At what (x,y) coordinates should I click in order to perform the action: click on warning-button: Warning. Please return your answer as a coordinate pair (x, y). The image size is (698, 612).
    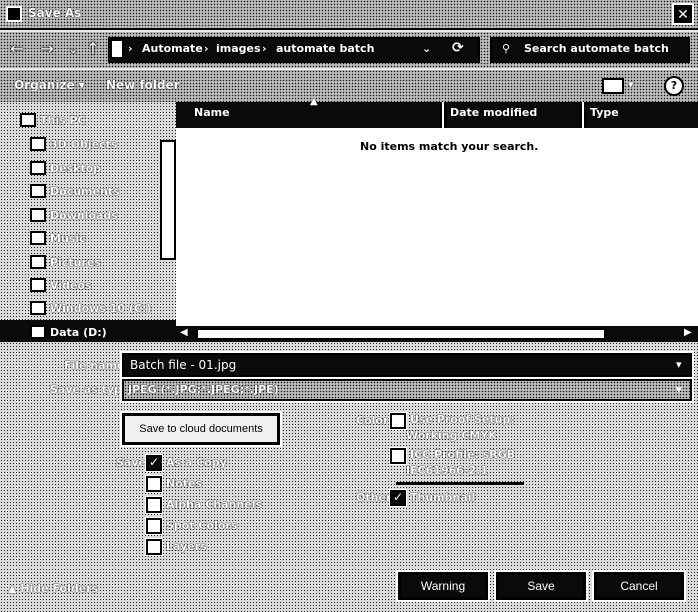
    Looking at the image, I should click on (443, 586).